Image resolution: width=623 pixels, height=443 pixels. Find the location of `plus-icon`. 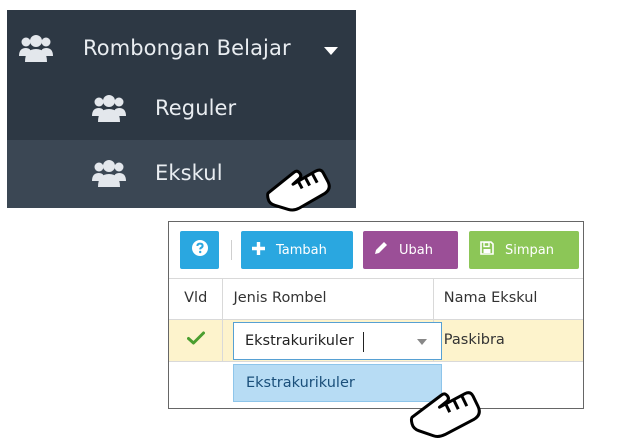

plus-icon is located at coordinates (258, 250).